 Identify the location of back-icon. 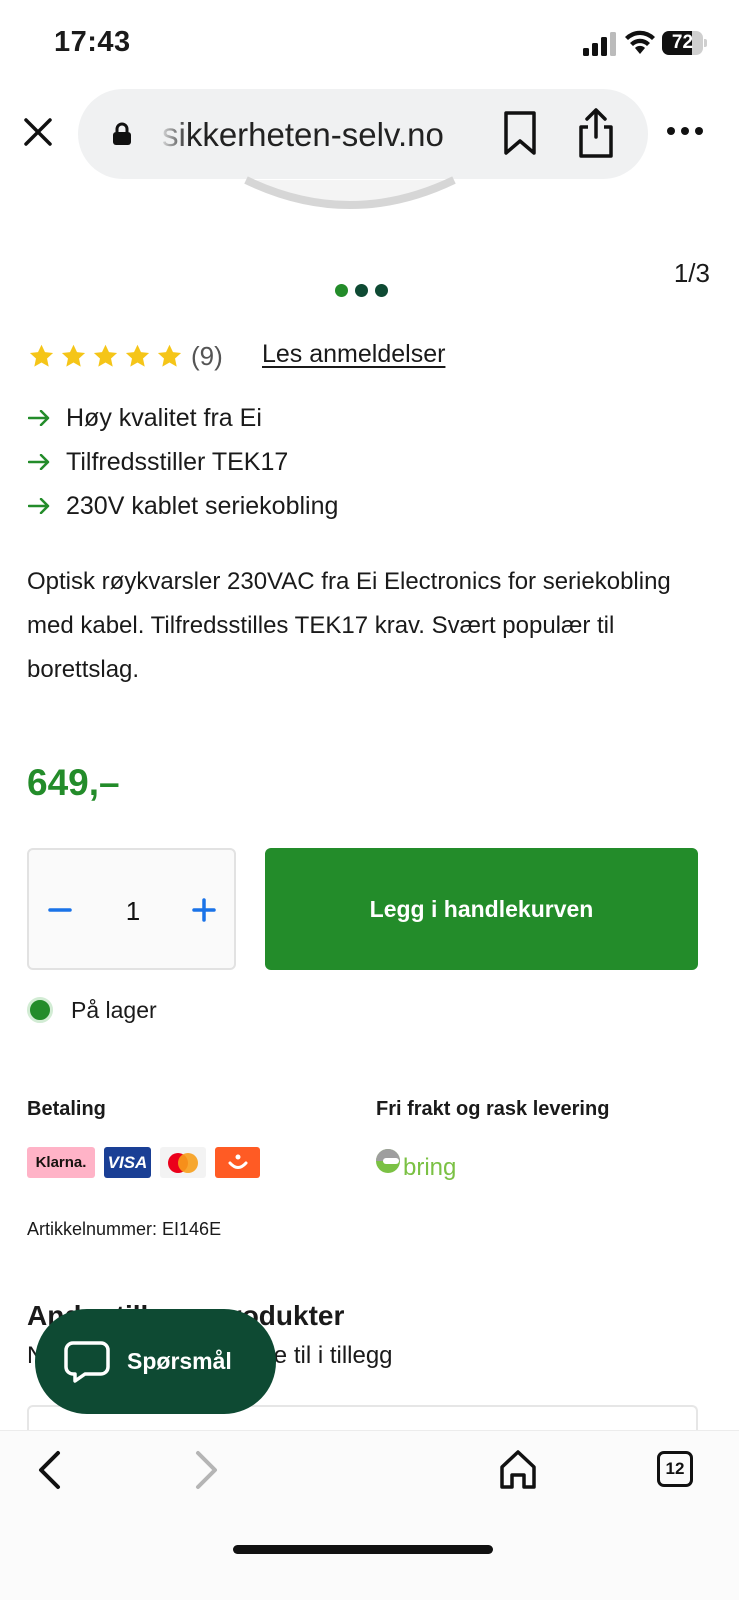
(50, 1470).